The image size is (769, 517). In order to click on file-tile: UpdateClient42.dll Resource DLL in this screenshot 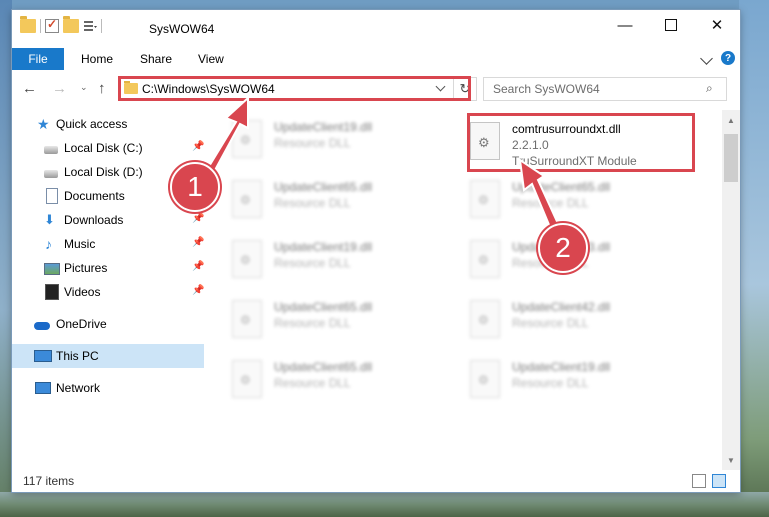, I will do `click(581, 321)`.